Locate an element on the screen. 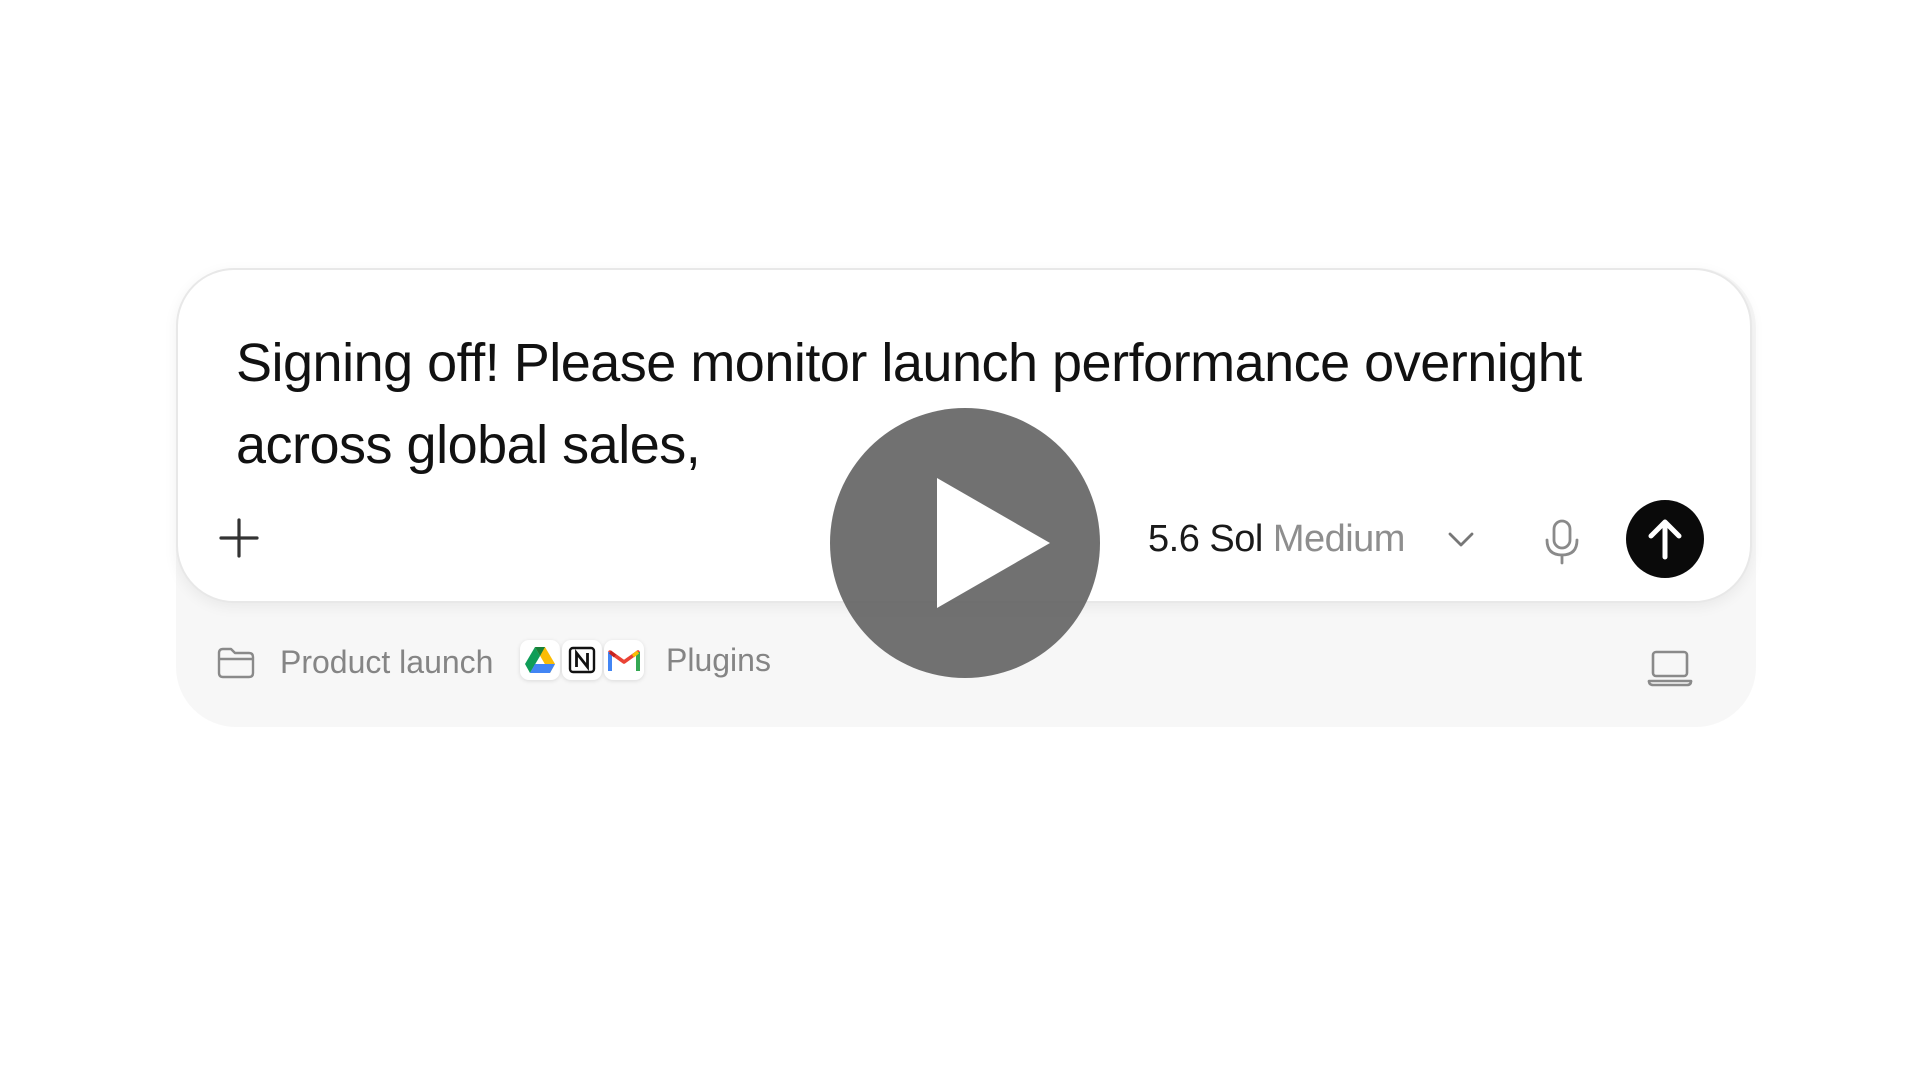 The image size is (1920, 1080). model-selector: 5.6 Sol Medium is located at coordinates (1312, 539).